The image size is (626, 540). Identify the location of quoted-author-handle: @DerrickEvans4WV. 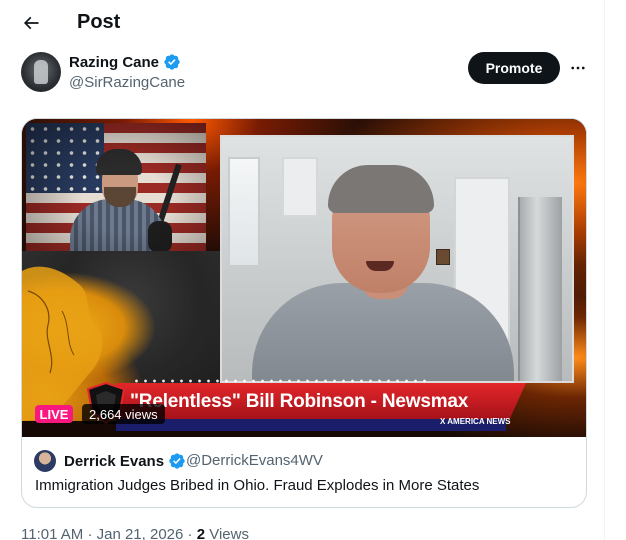
(254, 460).